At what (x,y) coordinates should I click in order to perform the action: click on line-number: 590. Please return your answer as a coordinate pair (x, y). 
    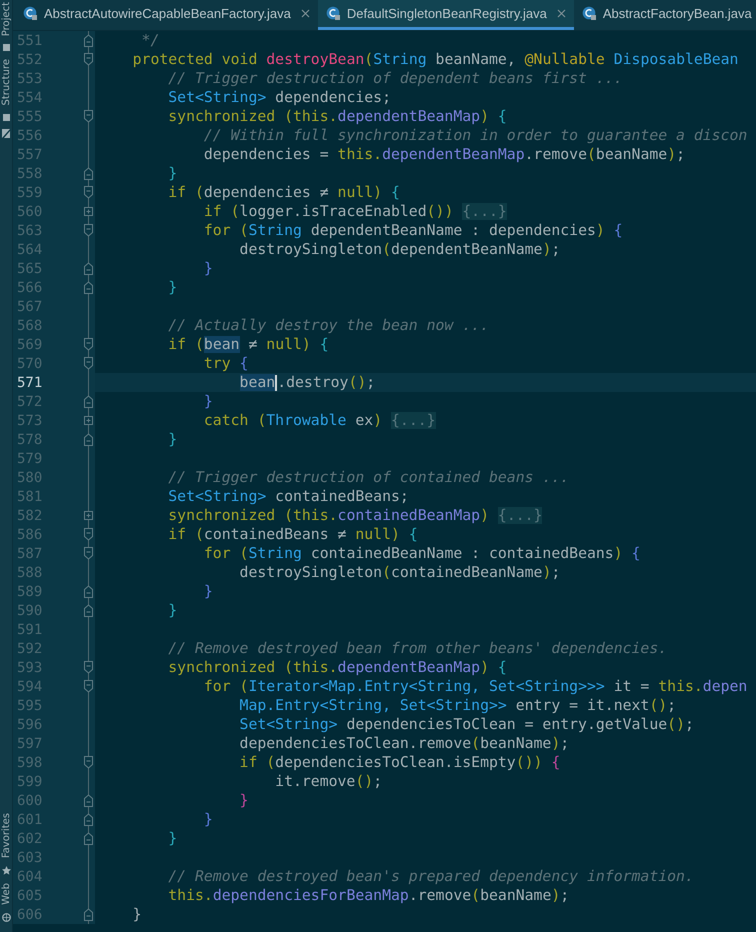
    Looking at the image, I should click on (30, 610).